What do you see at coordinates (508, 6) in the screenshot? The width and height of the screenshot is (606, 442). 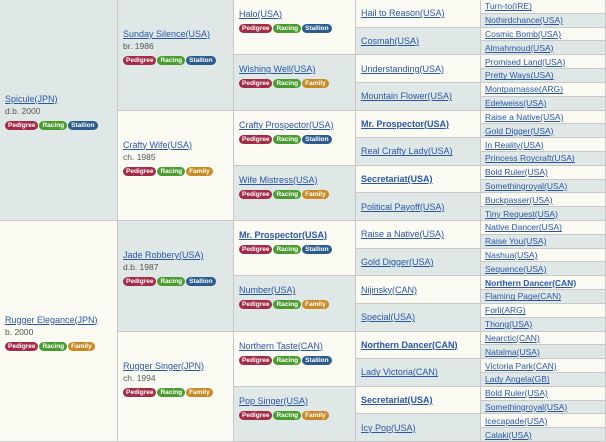 I see `horse-link-turn-to-ire: Turn-to(IRE)` at bounding box center [508, 6].